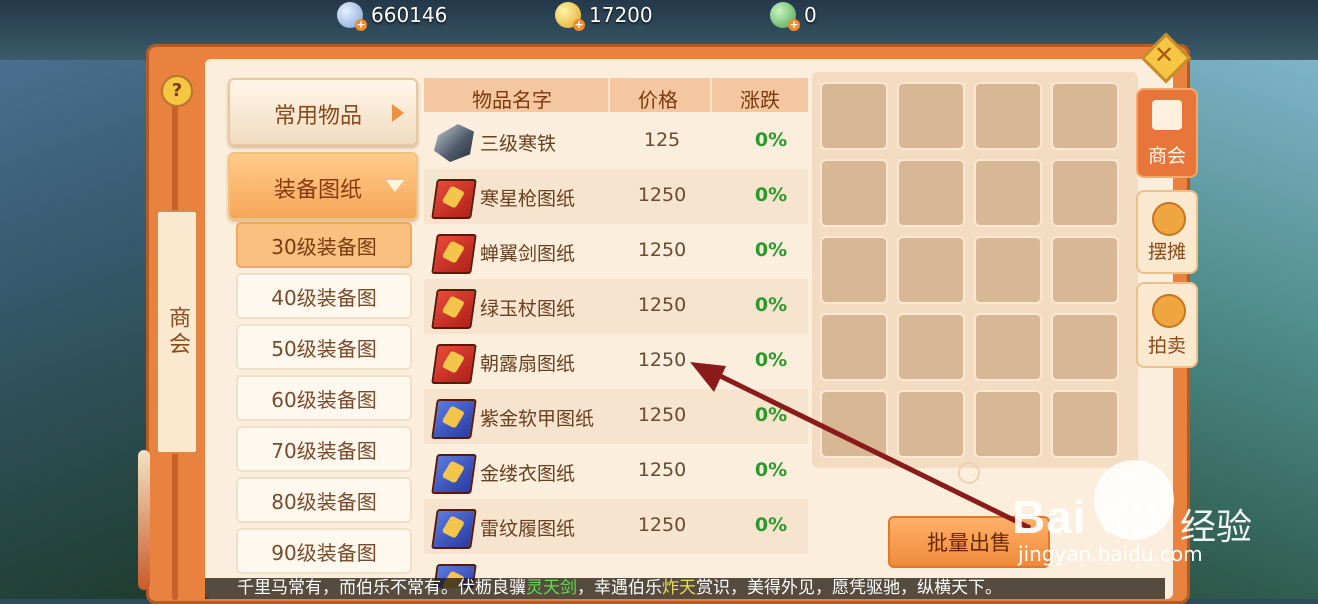 The width and height of the screenshot is (1318, 604). I want to click on table-row: 雷纹履图纸 1250 0%, so click(616, 526).